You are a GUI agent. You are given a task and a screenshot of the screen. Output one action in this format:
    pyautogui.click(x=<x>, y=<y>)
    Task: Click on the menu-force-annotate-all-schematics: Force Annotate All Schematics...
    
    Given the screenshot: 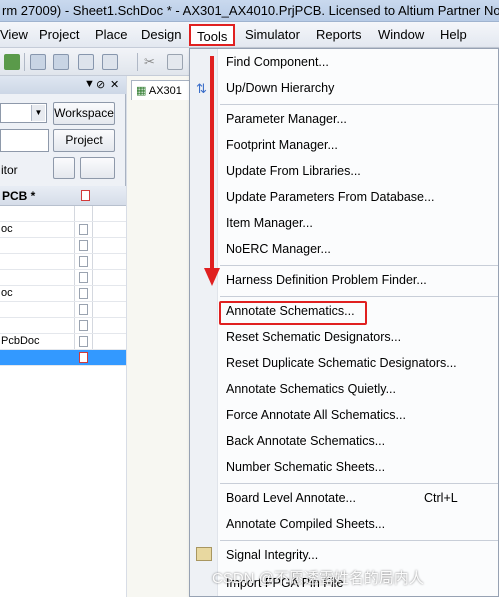 What is the action you would take?
    pyautogui.click(x=316, y=415)
    